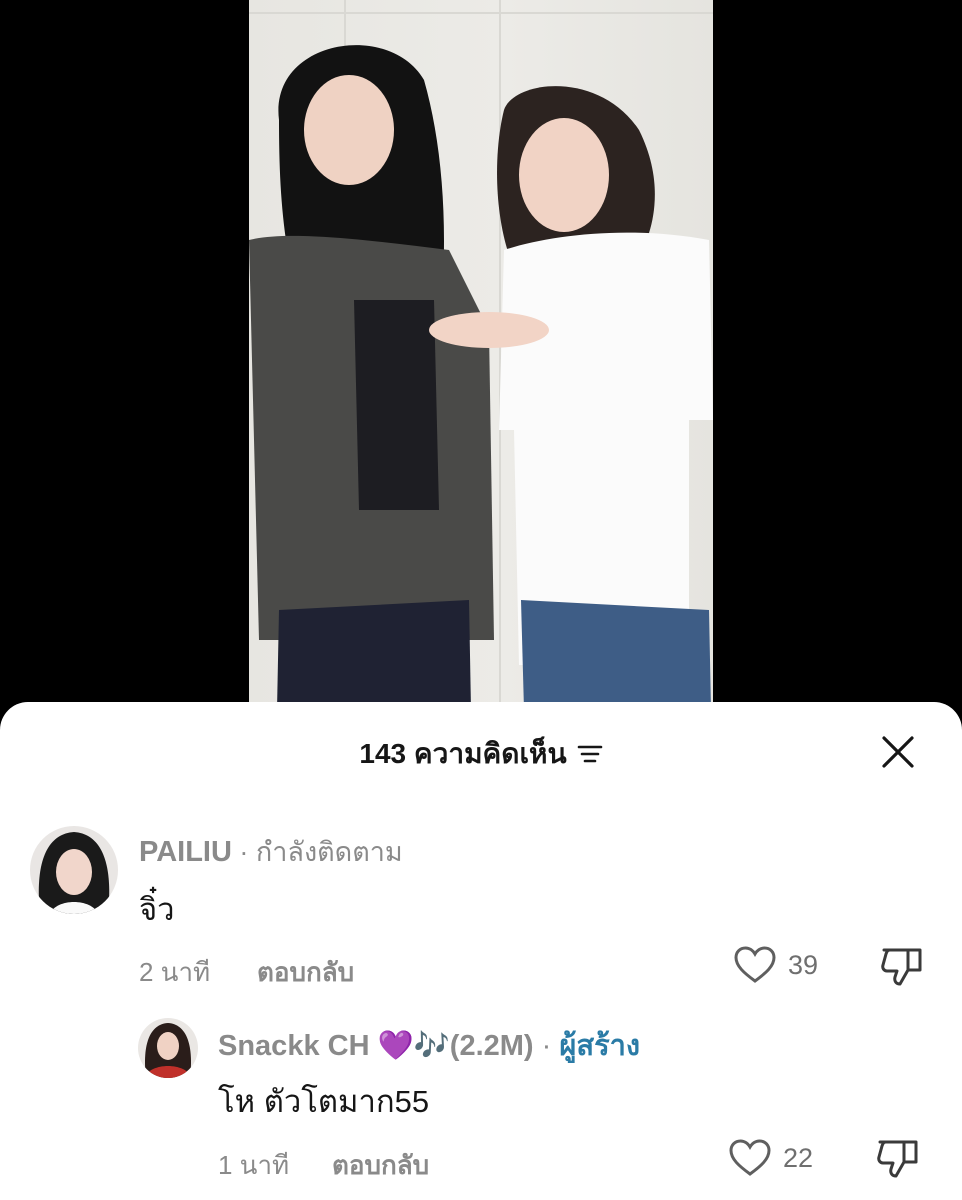 This screenshot has height=1200, width=962. What do you see at coordinates (294, 1046) in the screenshot?
I see `username-text: Snackk CH` at bounding box center [294, 1046].